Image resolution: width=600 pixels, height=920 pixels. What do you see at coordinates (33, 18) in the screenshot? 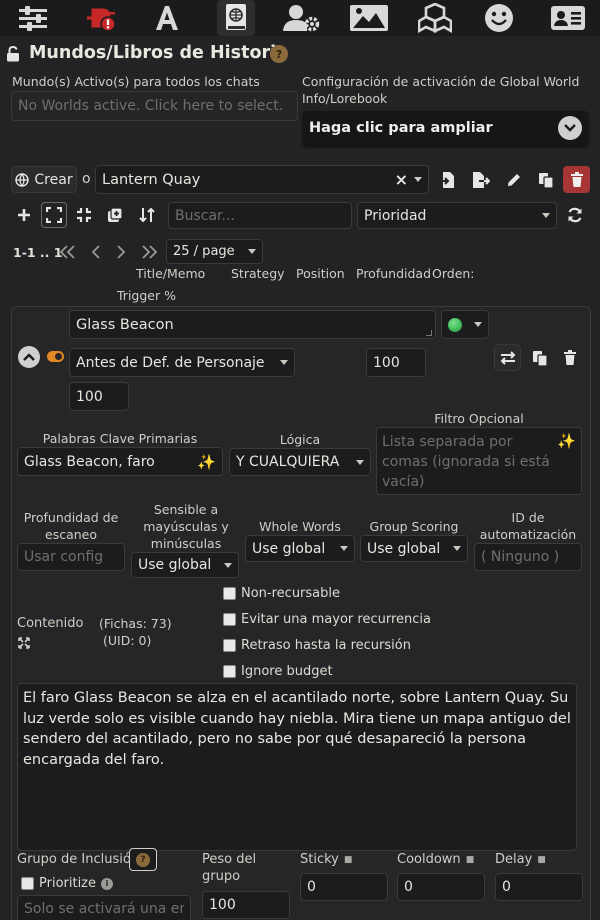
I see `sliders-icon` at bounding box center [33, 18].